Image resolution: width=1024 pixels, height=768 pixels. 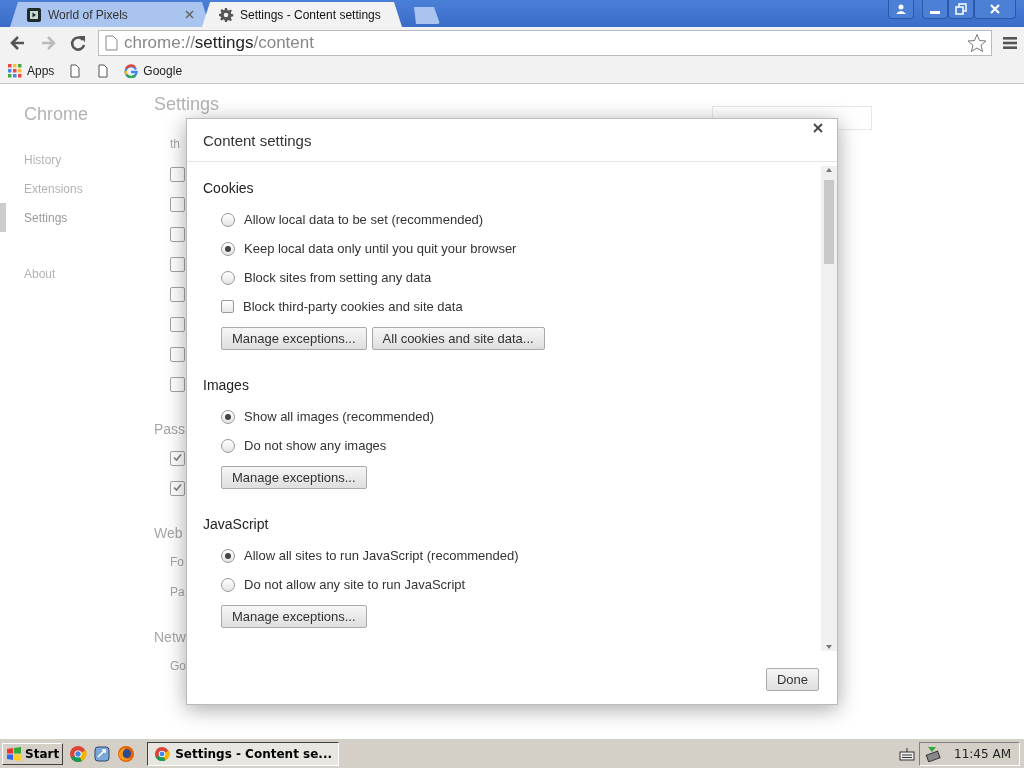 What do you see at coordinates (338, 277) in the screenshot?
I see `option-label: Block sites from setting any data` at bounding box center [338, 277].